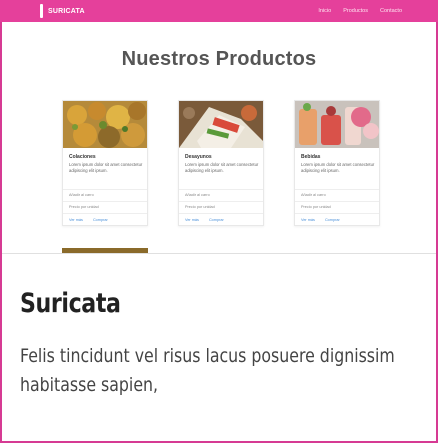 The width and height of the screenshot is (438, 443). What do you see at coordinates (311, 157) in the screenshot?
I see `product-name: Bebidas` at bounding box center [311, 157].